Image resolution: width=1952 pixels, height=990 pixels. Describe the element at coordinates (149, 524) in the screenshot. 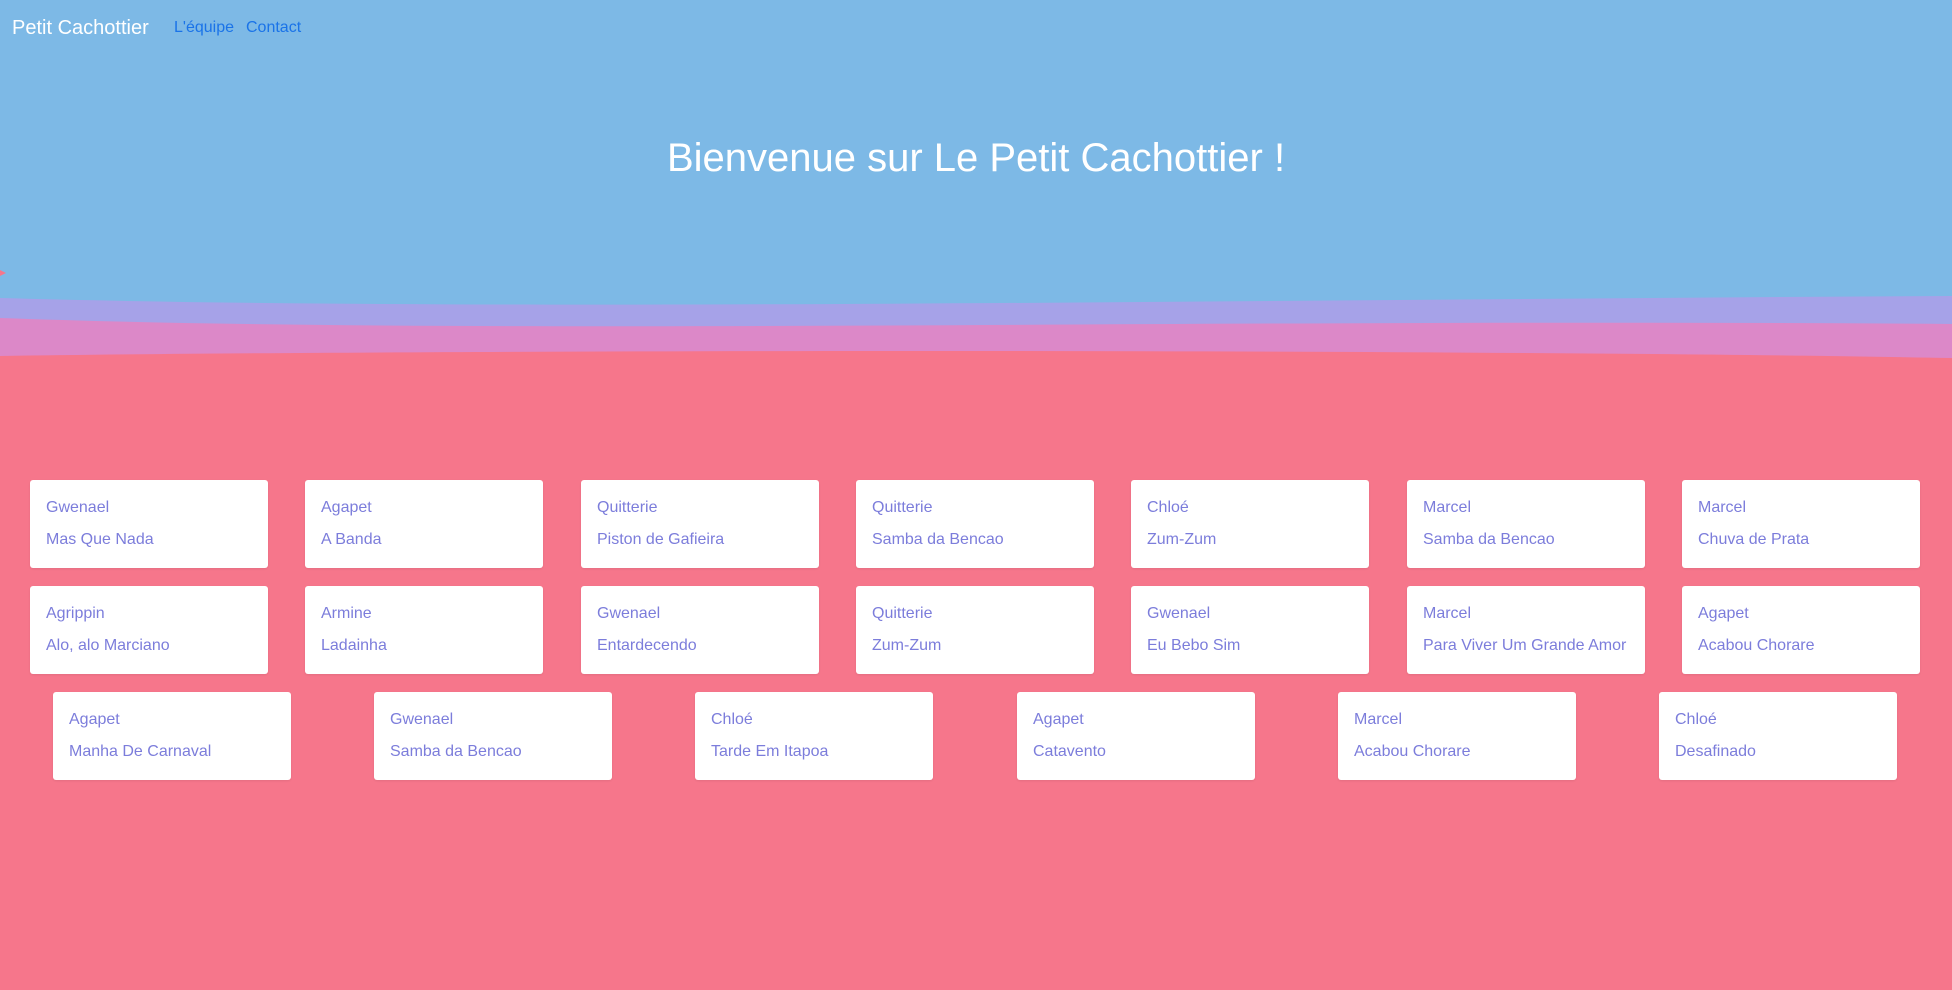

I see `song-card: Gwenael Mas Que Nada` at that location.